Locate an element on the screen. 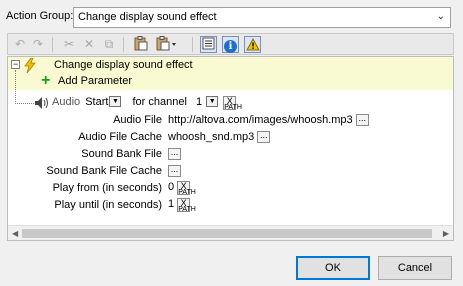 The width and height of the screenshot is (463, 286). horizontal-scrollbar: ◀ ▶ is located at coordinates (230, 232).